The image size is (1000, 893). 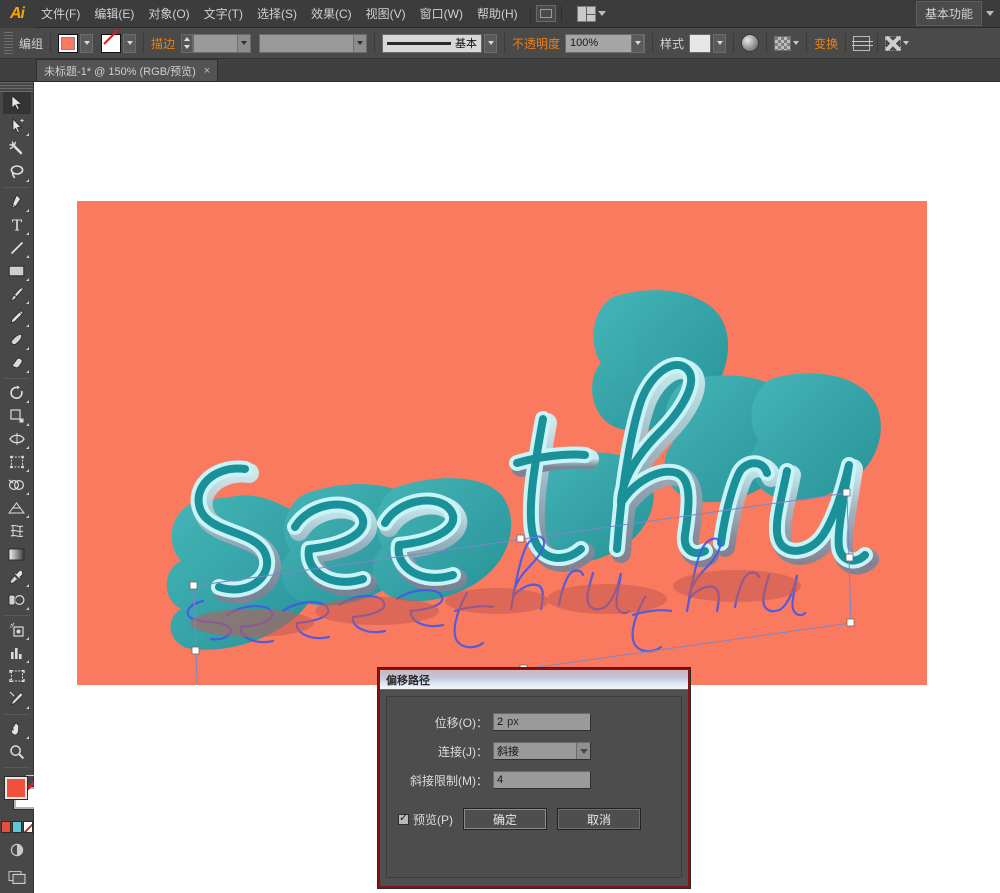 What do you see at coordinates (17, 363) in the screenshot?
I see `eraser-tool` at bounding box center [17, 363].